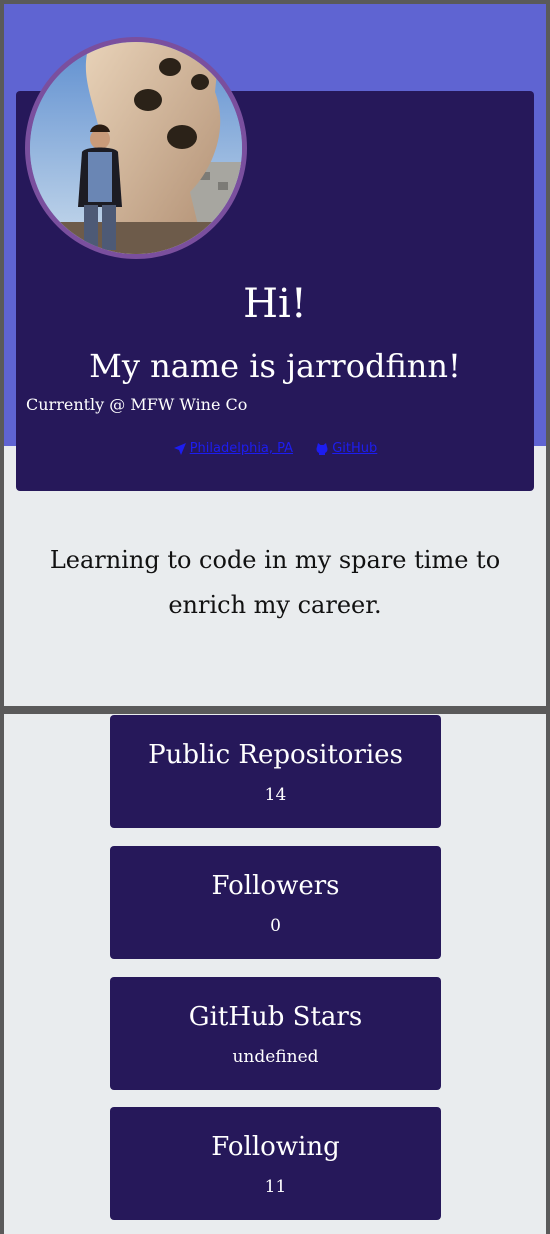 The image size is (550, 1234). Describe the element at coordinates (322, 449) in the screenshot. I see `github-icon` at that location.